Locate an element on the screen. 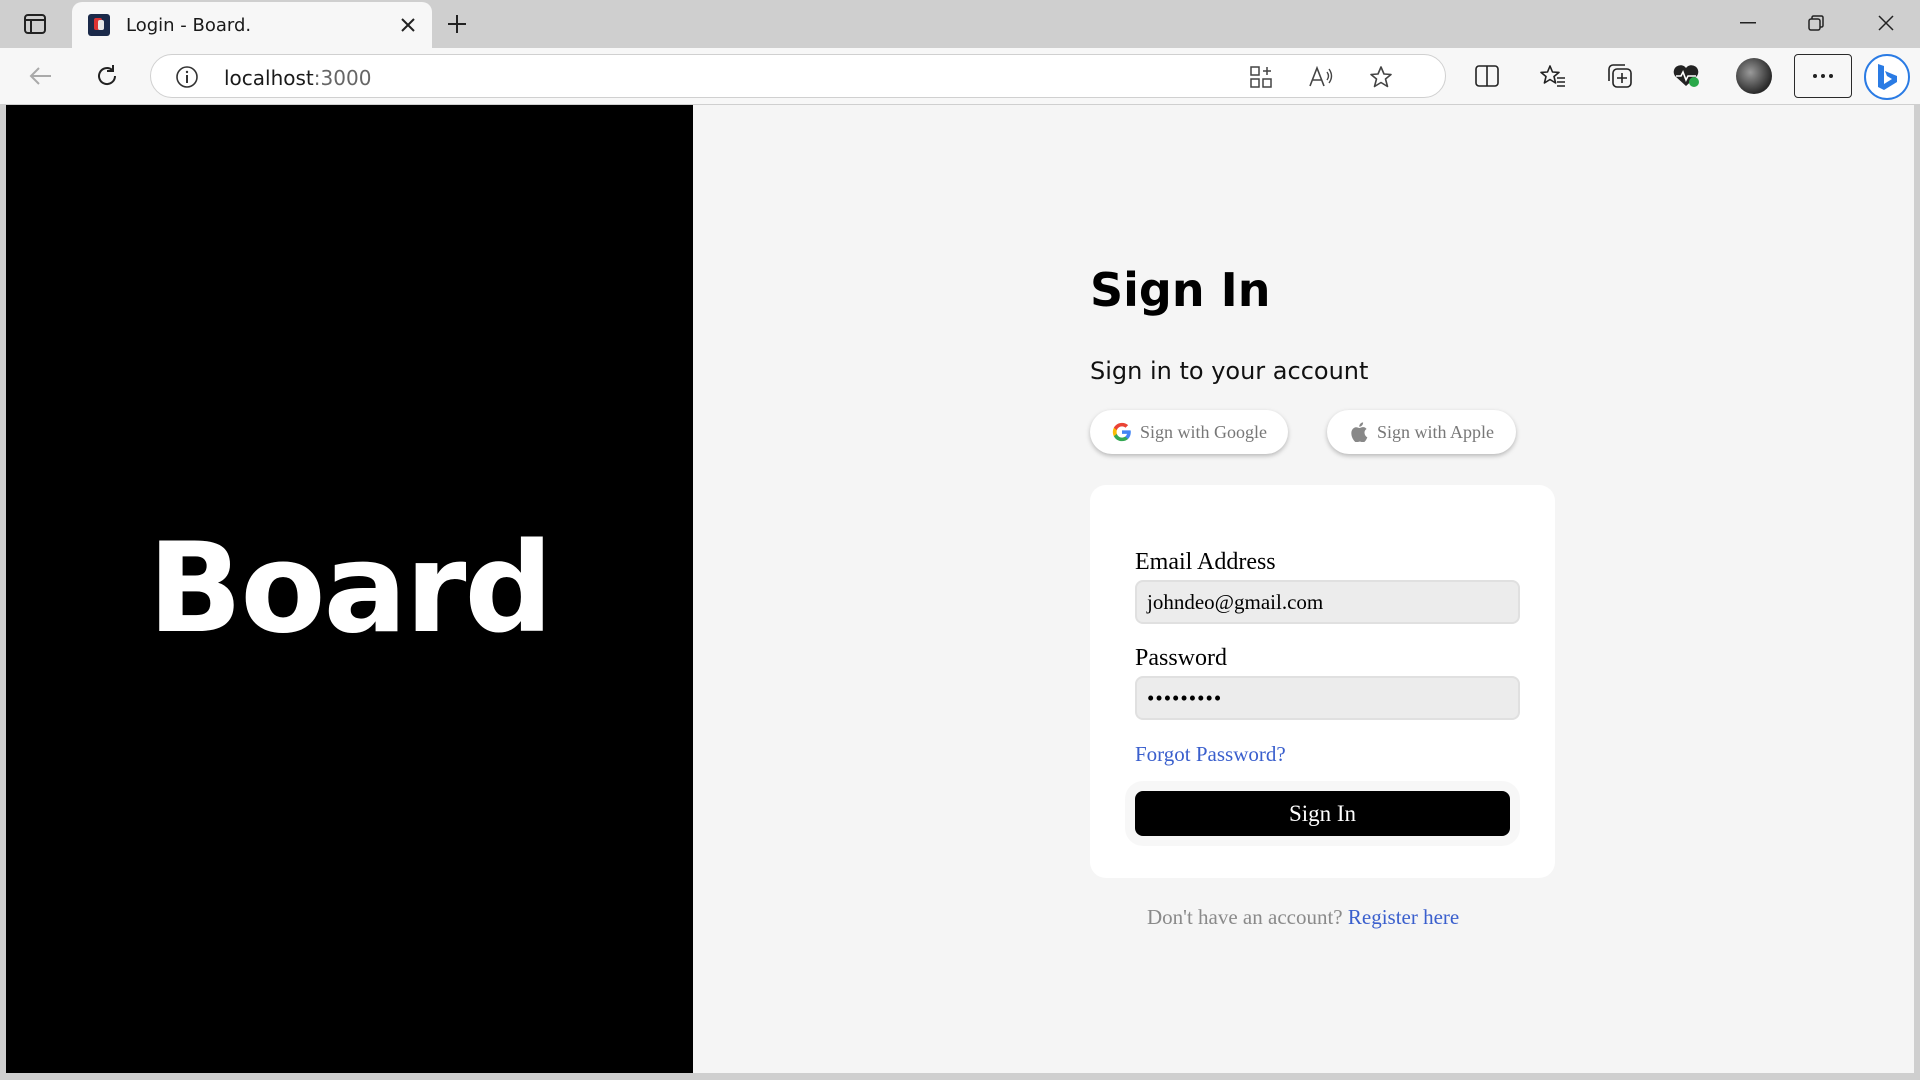  google-signin-button: Sign with Google is located at coordinates (1189, 432).